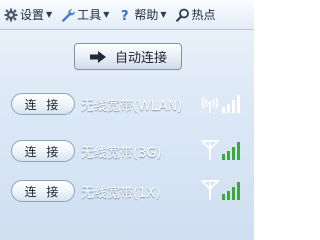 The width and height of the screenshot is (320, 240). Describe the element at coordinates (97, 56) in the screenshot. I see `arrow-right-icon` at that location.